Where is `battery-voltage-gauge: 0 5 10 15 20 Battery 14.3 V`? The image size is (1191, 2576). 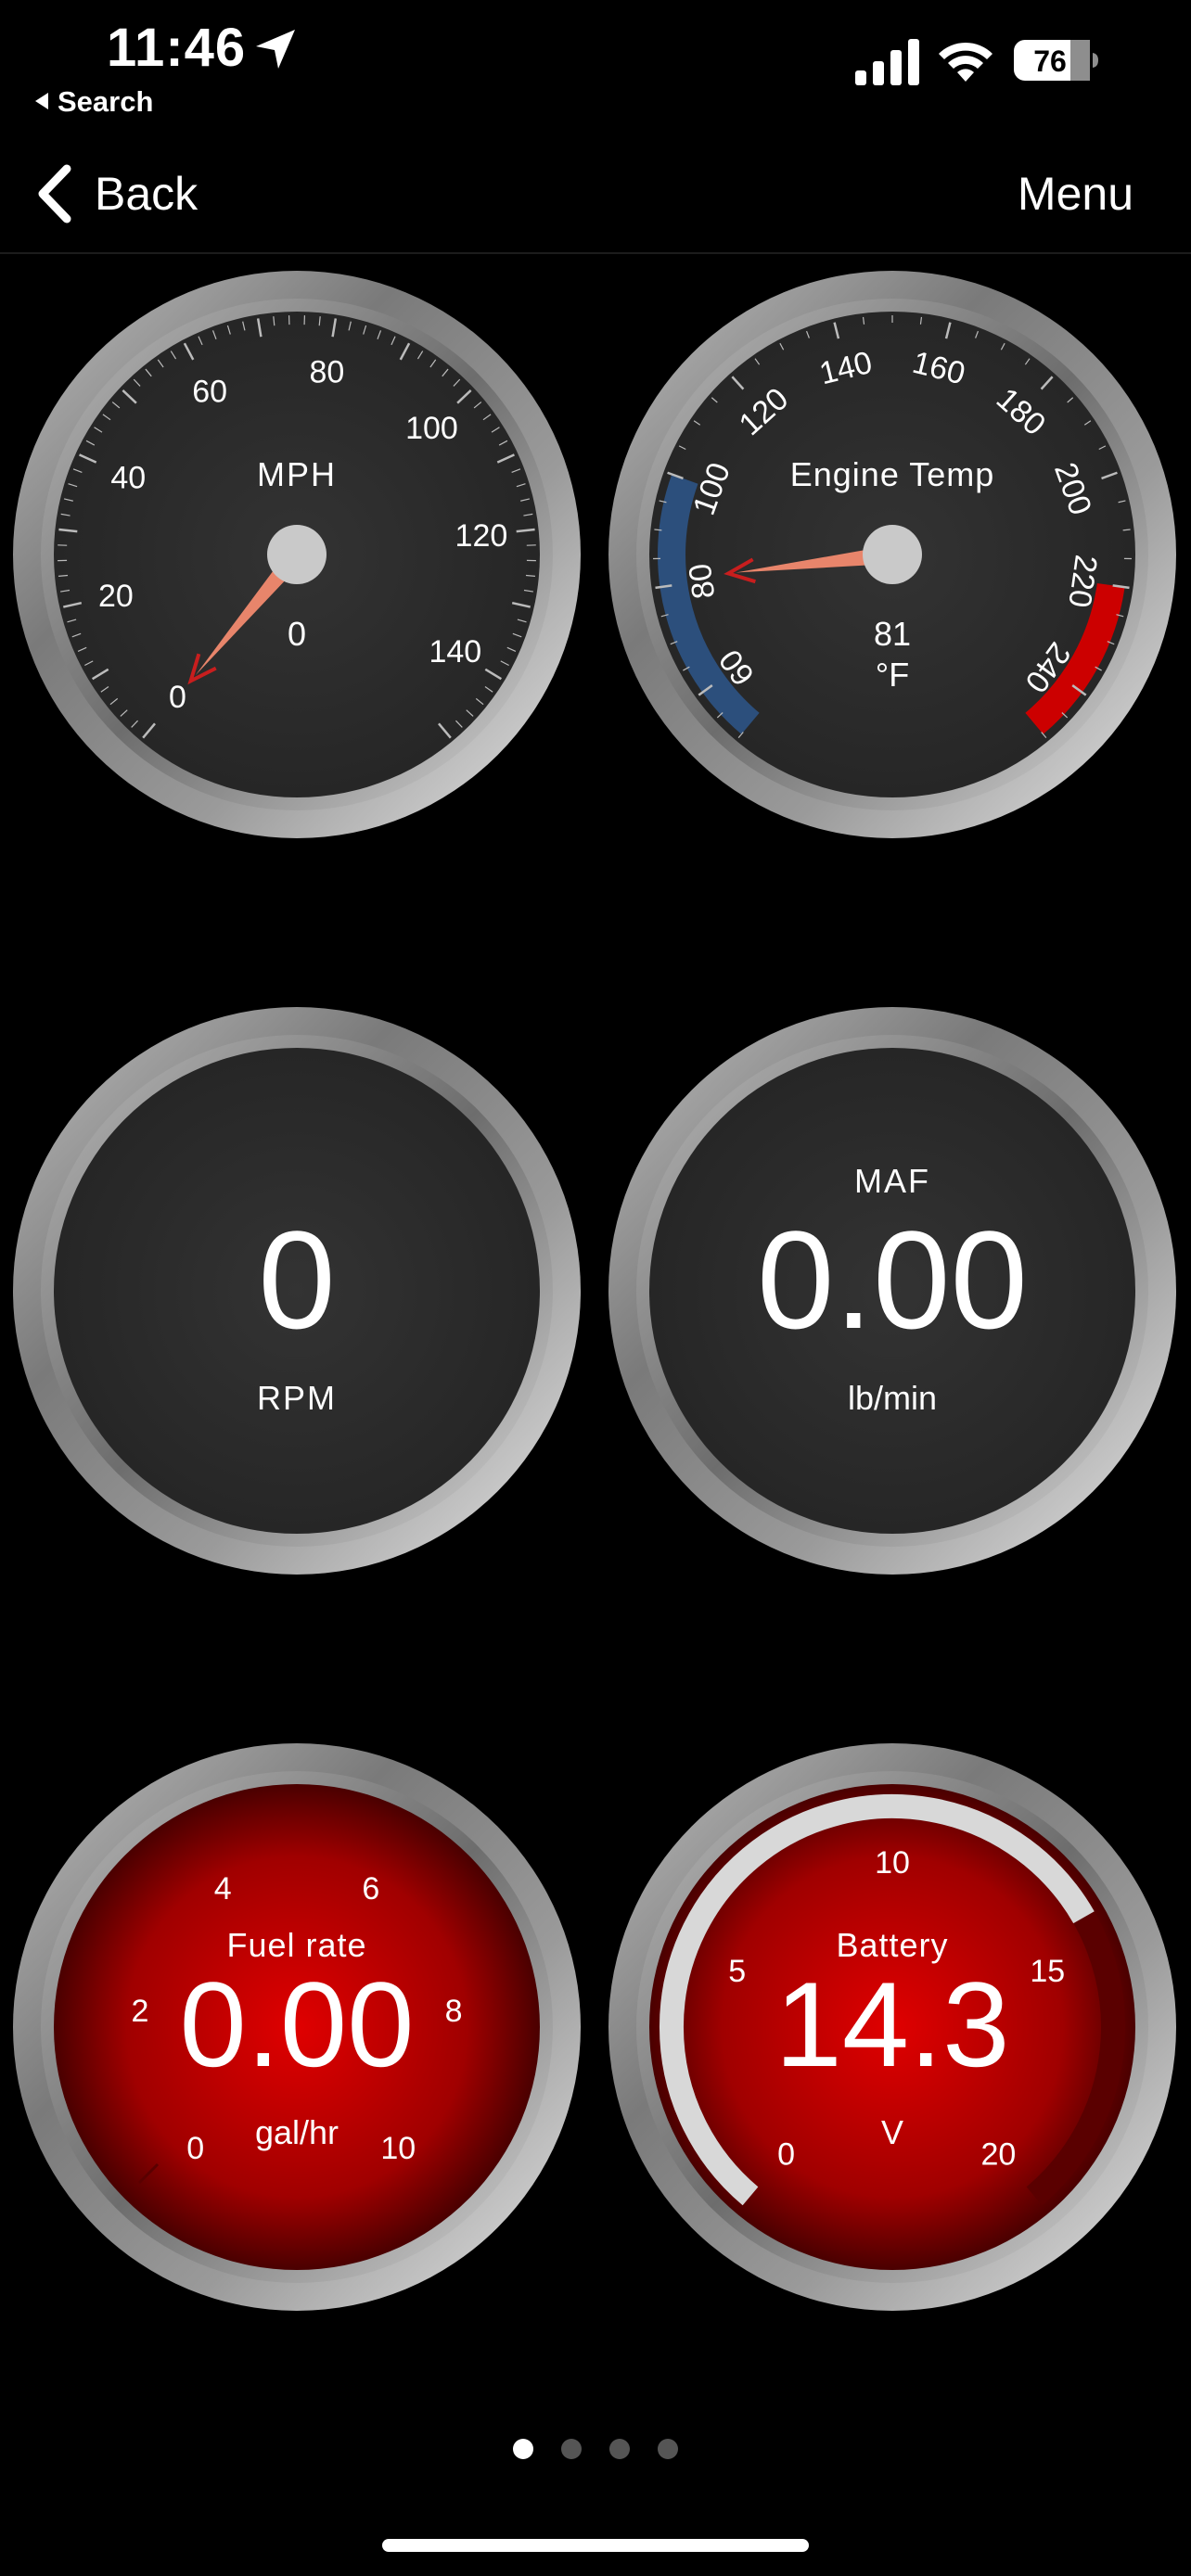 battery-voltage-gauge: 0 5 10 15 20 Battery 14.3 V is located at coordinates (892, 2027).